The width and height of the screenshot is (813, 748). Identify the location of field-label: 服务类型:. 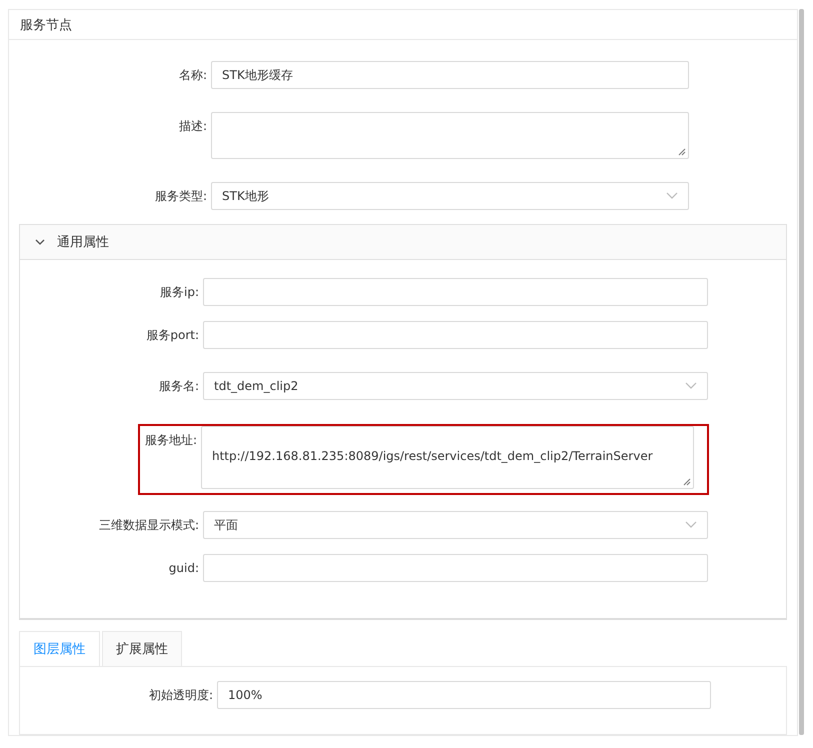
(181, 196).